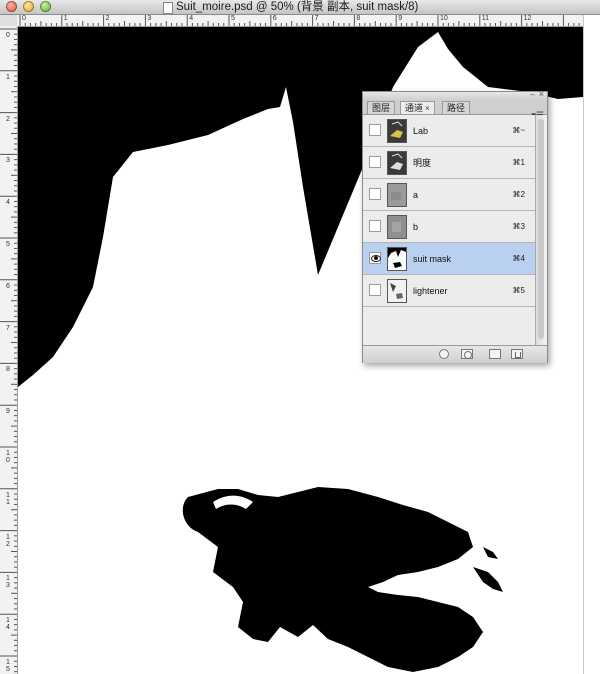  Describe the element at coordinates (397, 163) in the screenshot. I see `lightness-thumbnail-icon` at that location.